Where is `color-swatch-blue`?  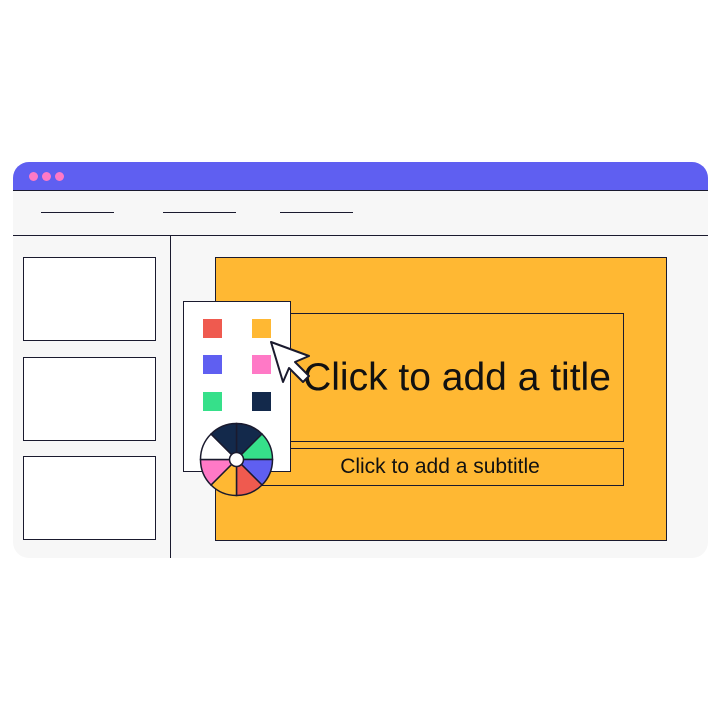
color-swatch-blue is located at coordinates (212, 364).